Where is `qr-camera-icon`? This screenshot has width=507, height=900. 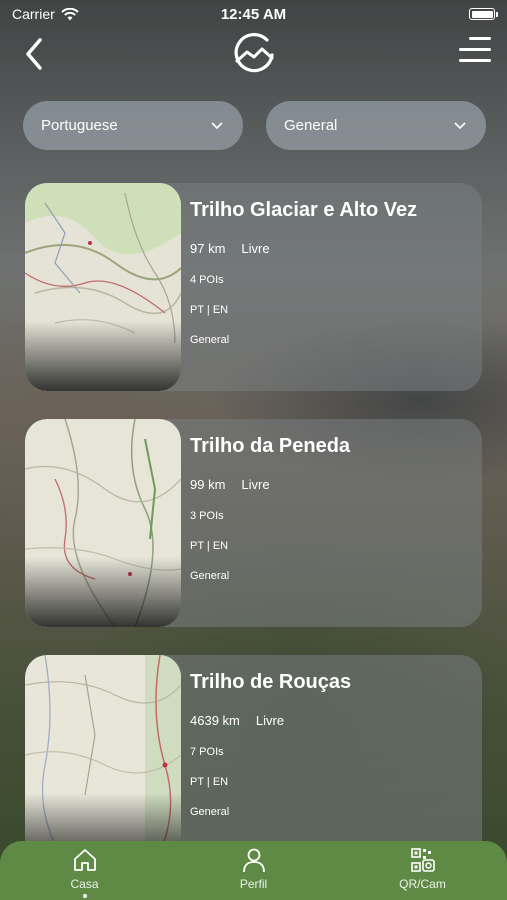
qr-camera-icon is located at coordinates (422, 860).